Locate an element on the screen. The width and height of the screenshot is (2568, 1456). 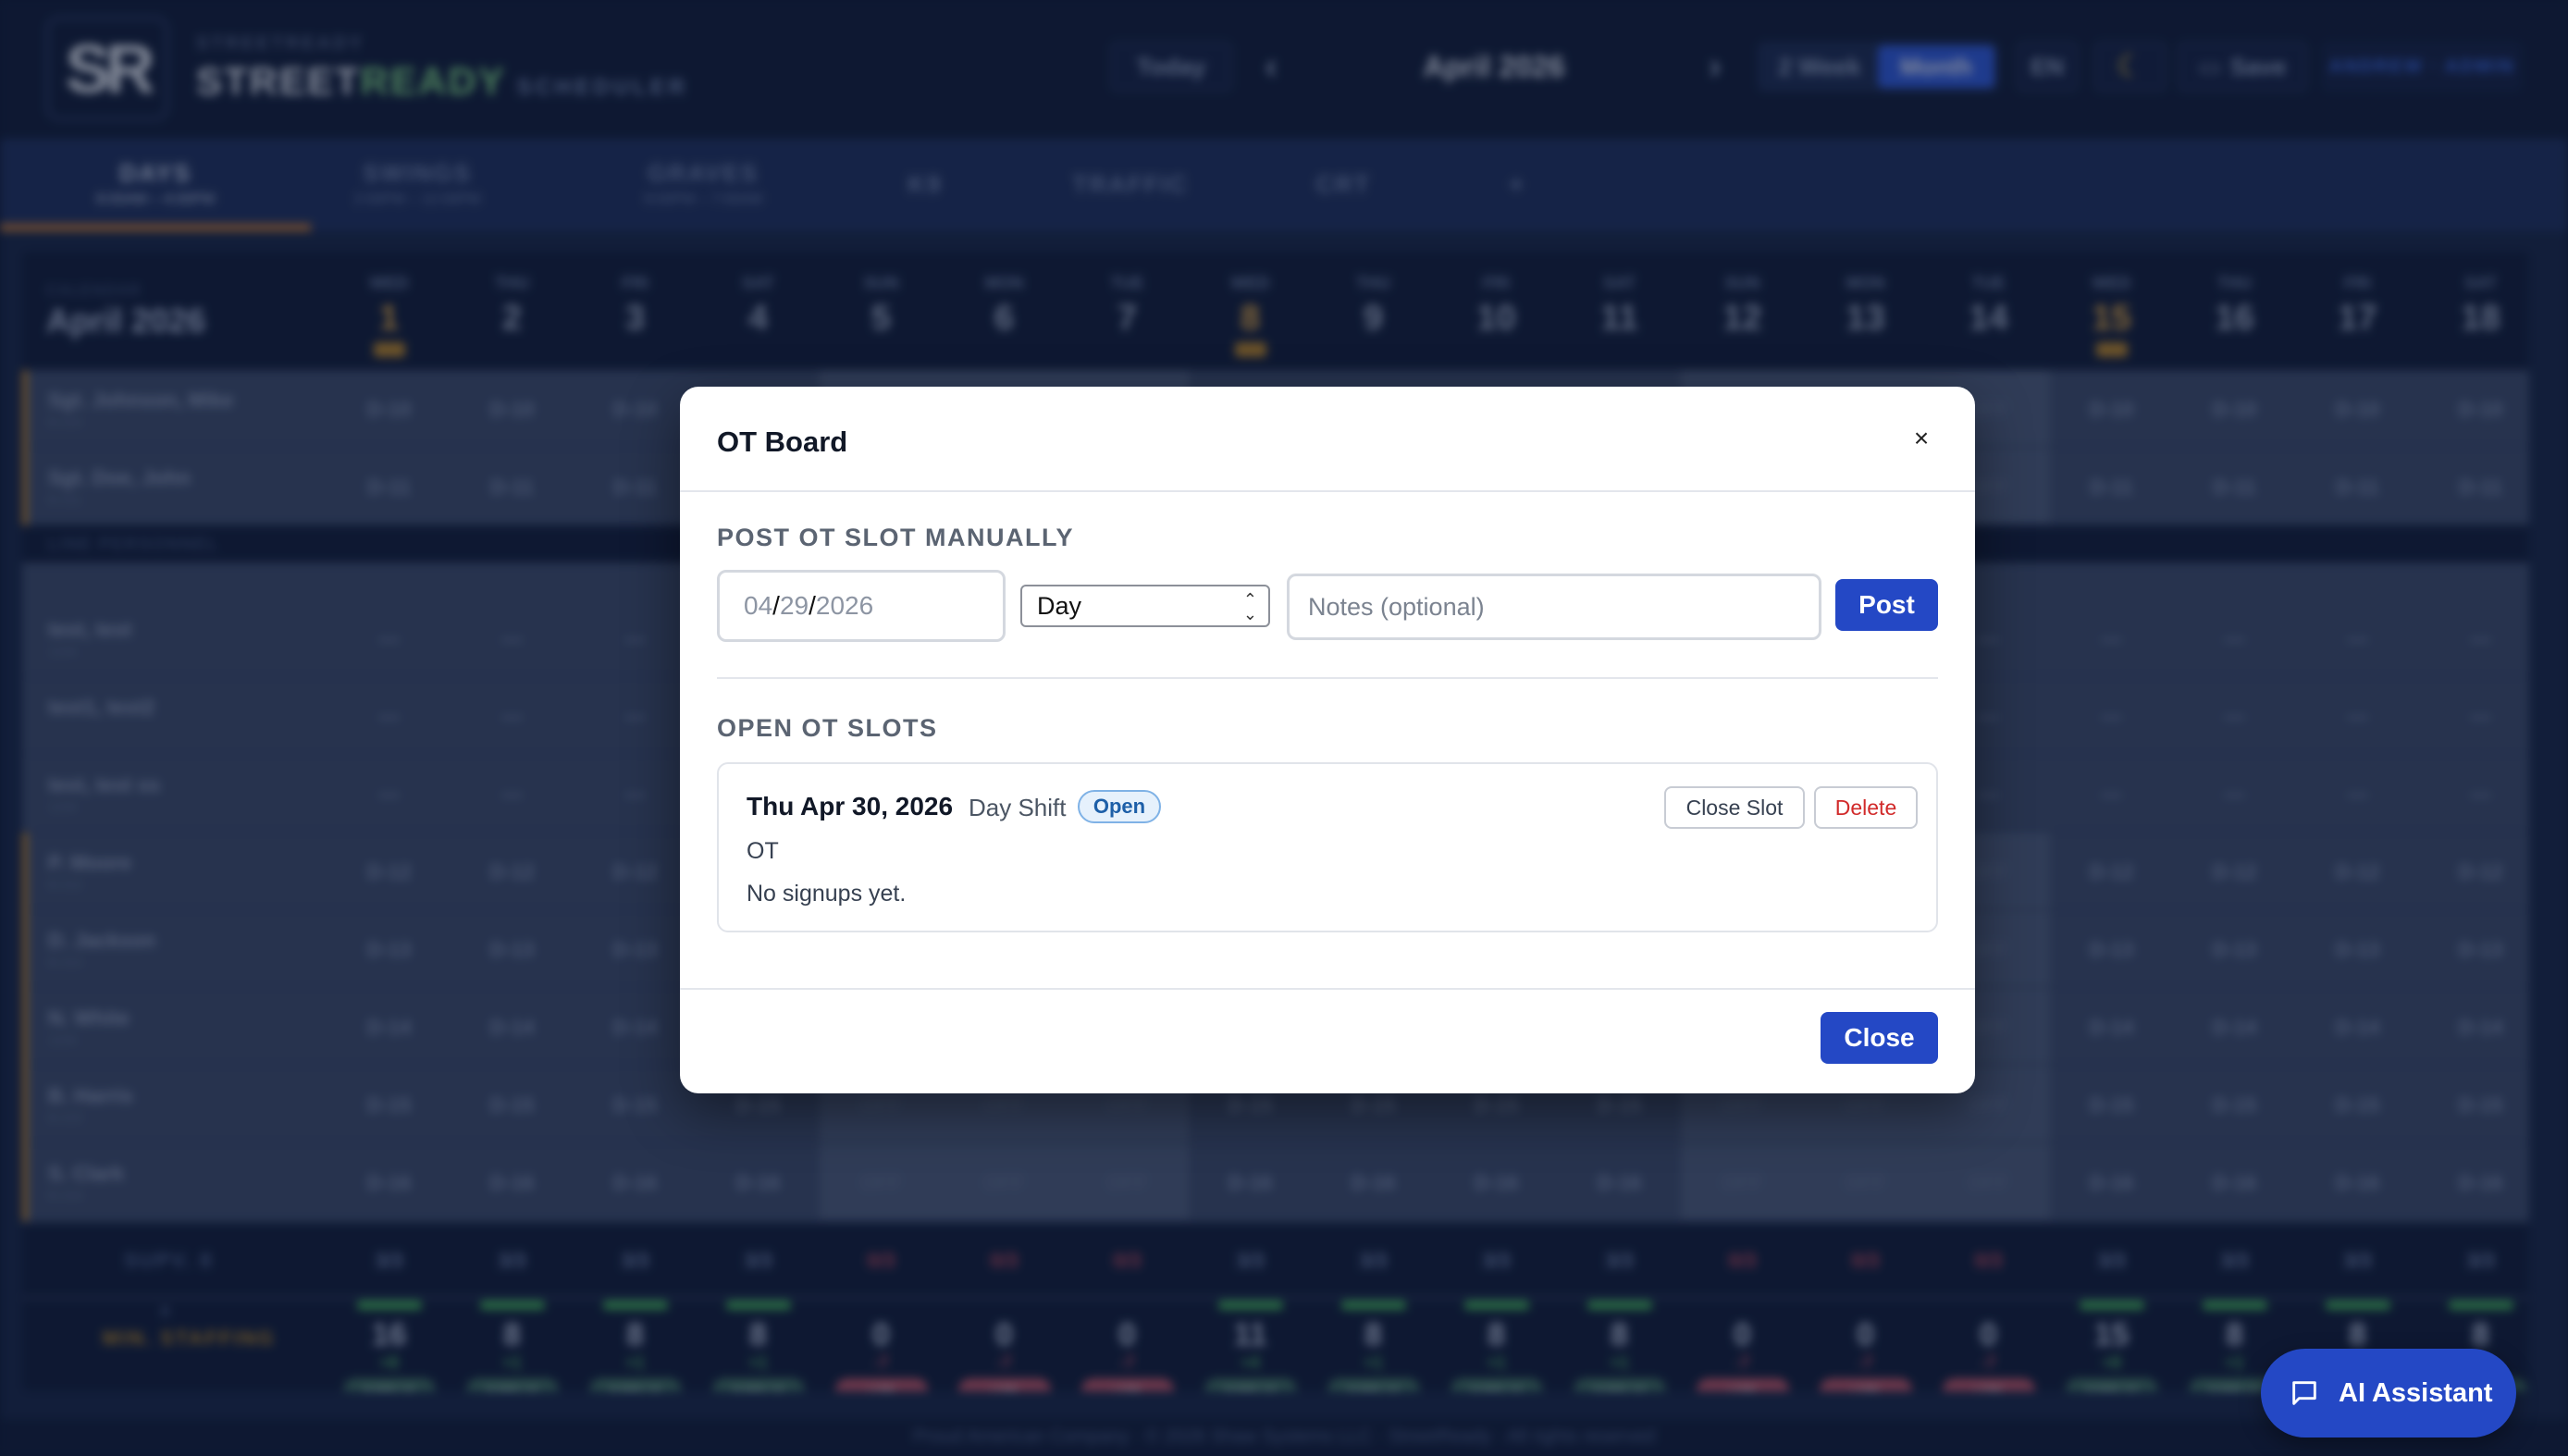
slot-type: OT is located at coordinates (763, 851).